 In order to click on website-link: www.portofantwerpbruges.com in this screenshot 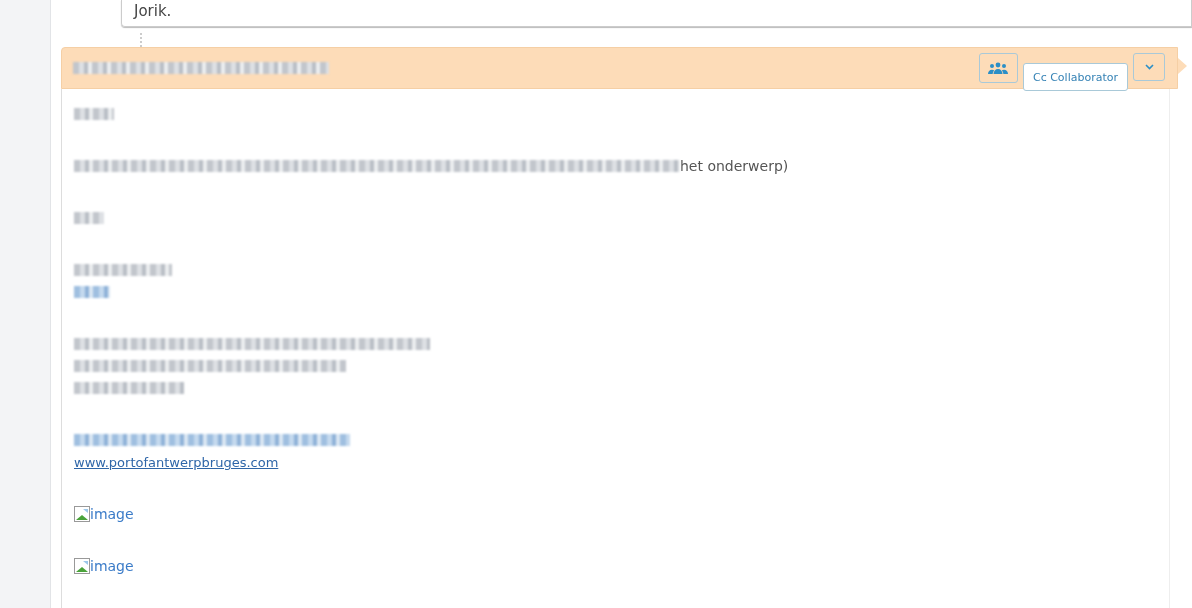, I will do `click(176, 462)`.